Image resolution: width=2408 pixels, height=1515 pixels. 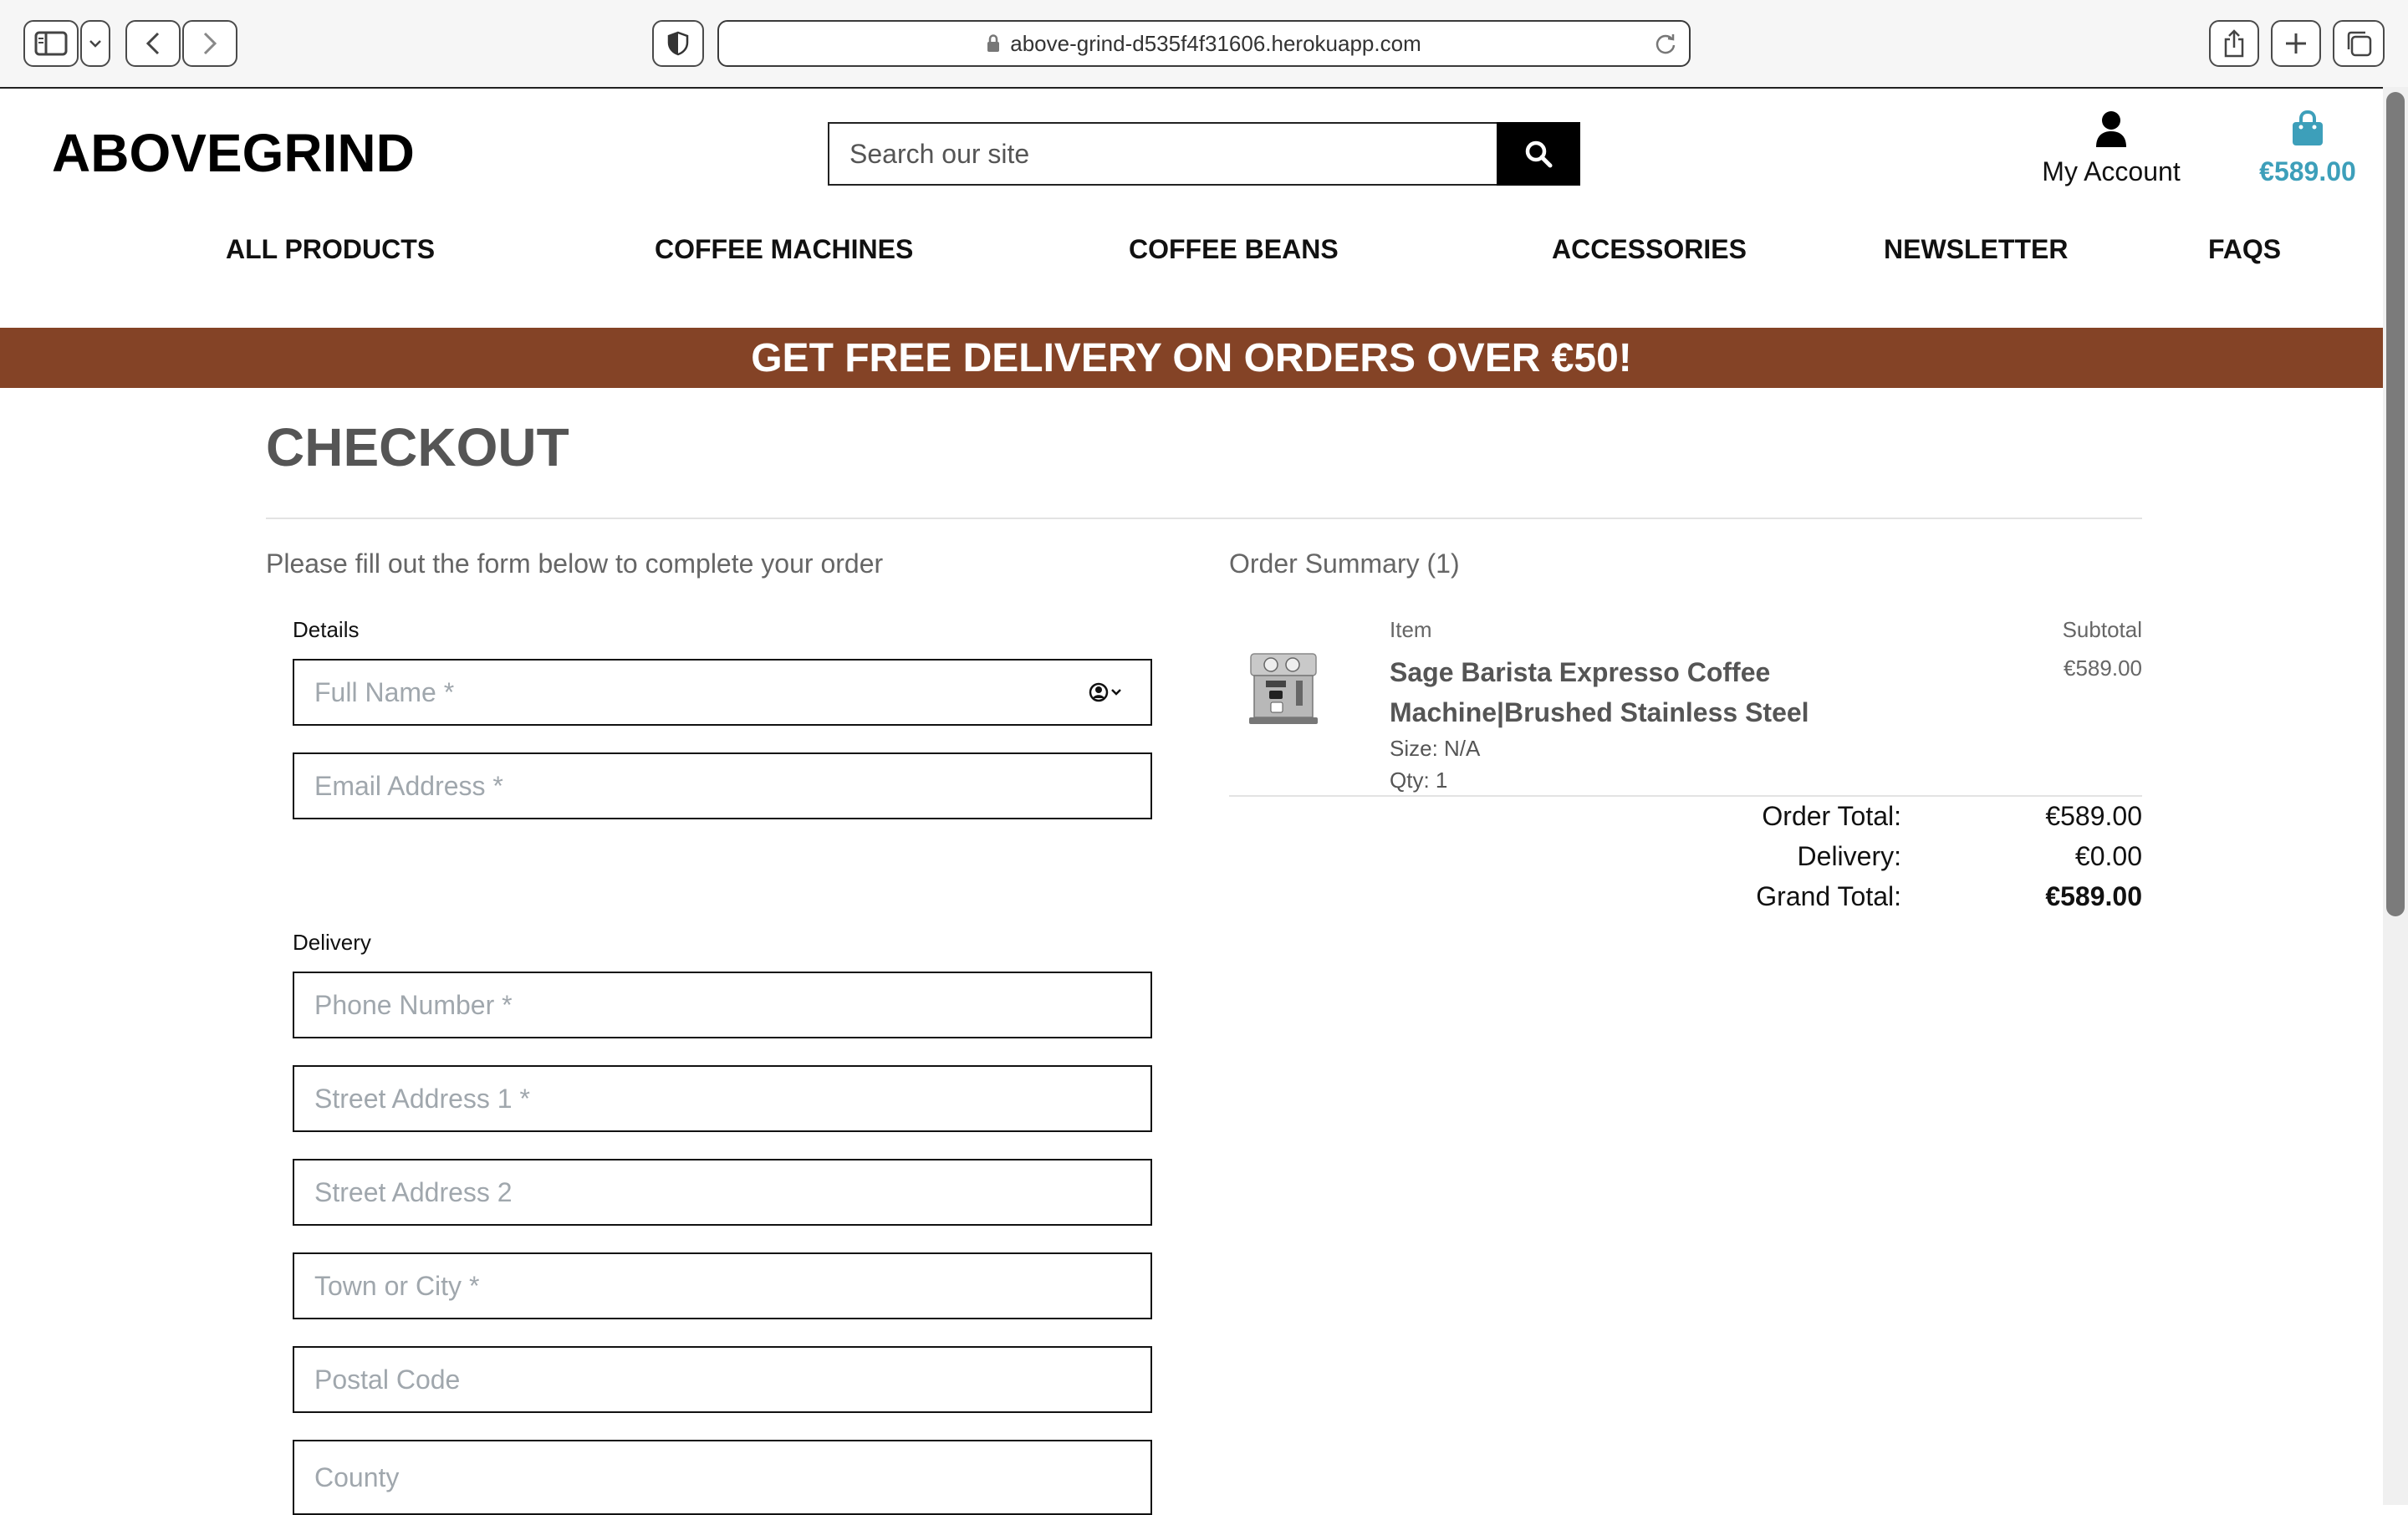 What do you see at coordinates (1849, 856) in the screenshot?
I see `delivery-cost-label: Delivery:` at bounding box center [1849, 856].